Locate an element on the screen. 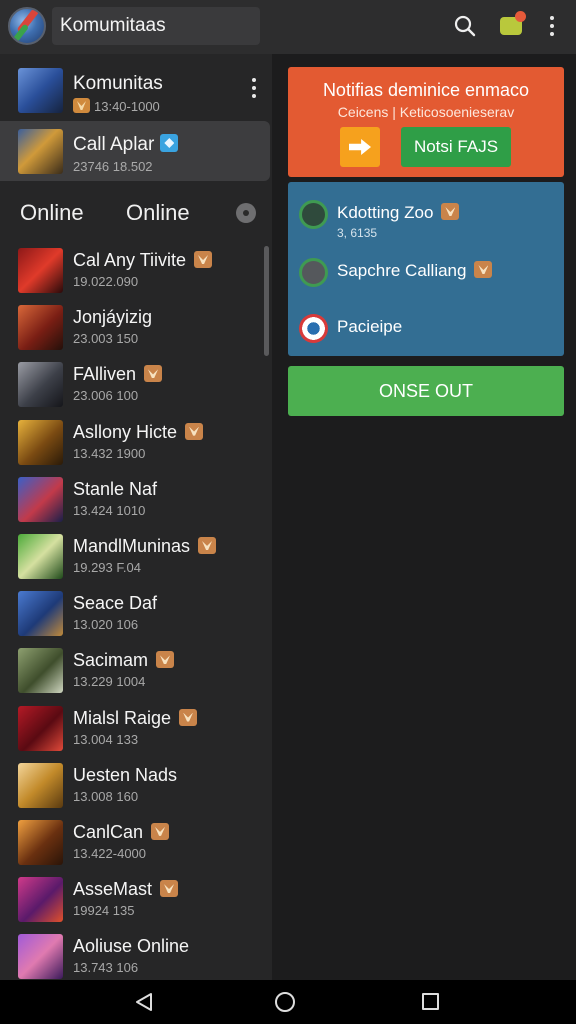 Image resolution: width=576 pixels, height=1024 pixels. search-icon is located at coordinates (465, 26).